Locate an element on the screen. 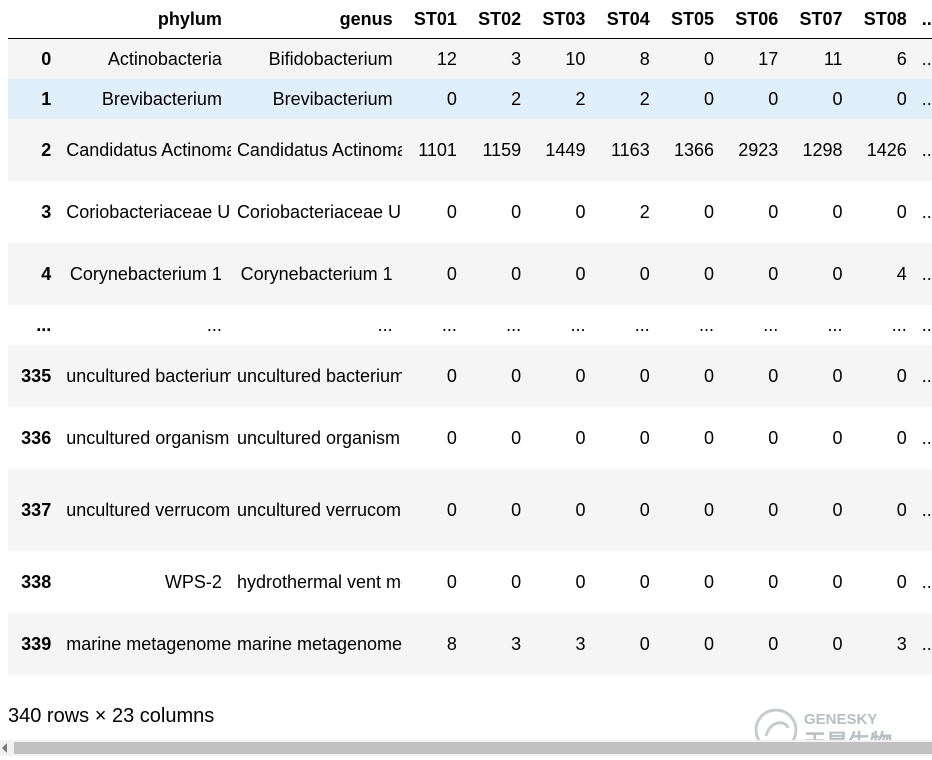 This screenshot has width=932, height=760. genus-cell: uncultured verrucomicrobium HF0070_15G23 is located at coordinates (319, 509).